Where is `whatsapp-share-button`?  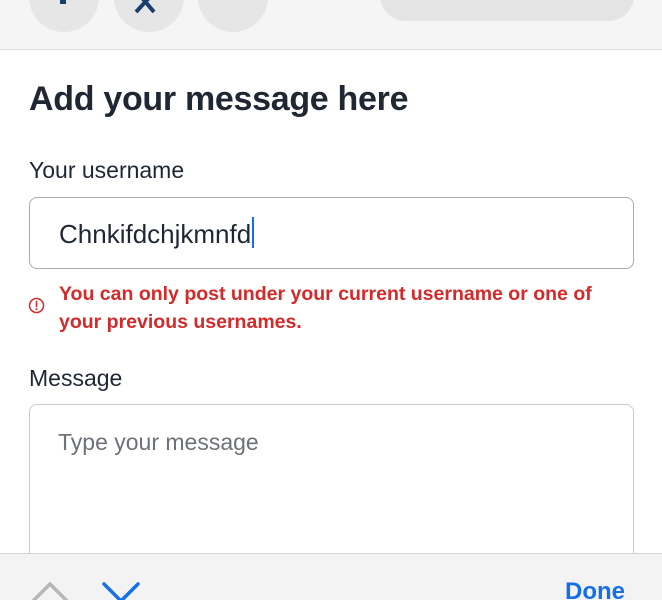 whatsapp-share-button is located at coordinates (233, 16).